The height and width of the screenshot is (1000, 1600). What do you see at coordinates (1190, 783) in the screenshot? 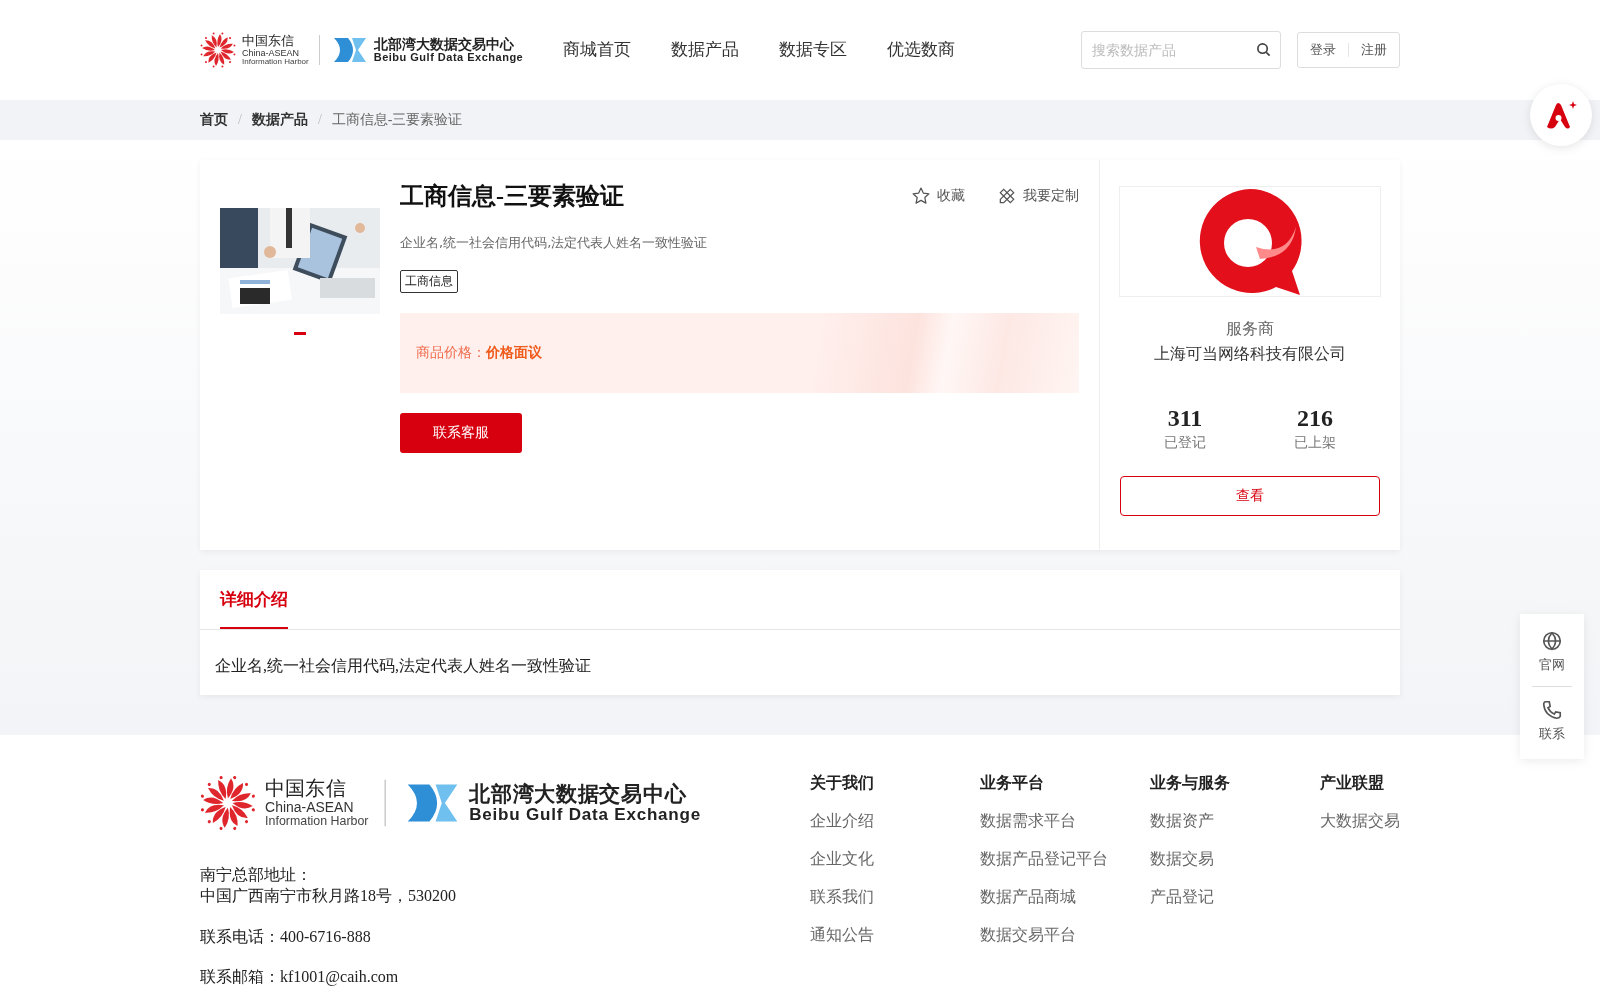
I see `footer-heading: 业务与服务` at bounding box center [1190, 783].